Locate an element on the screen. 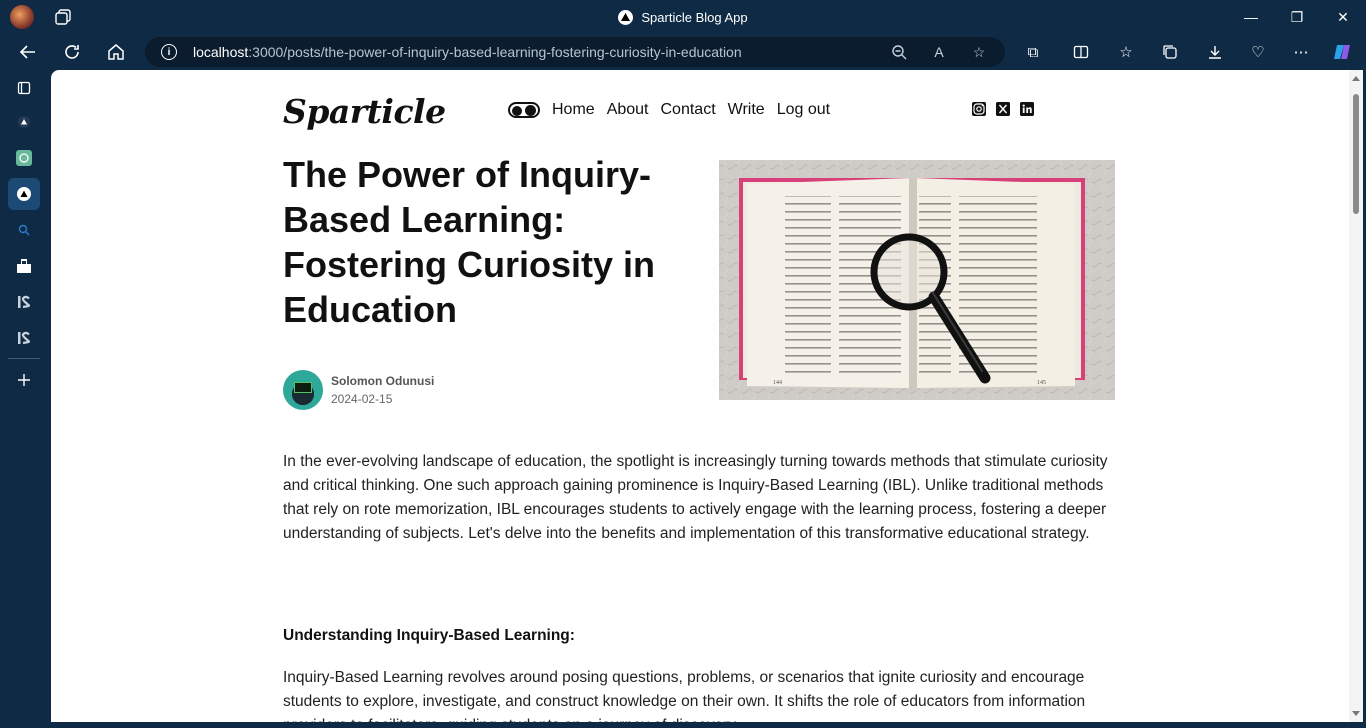  refresh-button is located at coordinates (72, 52).